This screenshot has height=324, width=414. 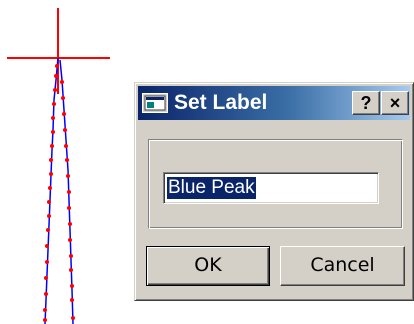 I want to click on blue-trace-left, so click(x=51, y=190).